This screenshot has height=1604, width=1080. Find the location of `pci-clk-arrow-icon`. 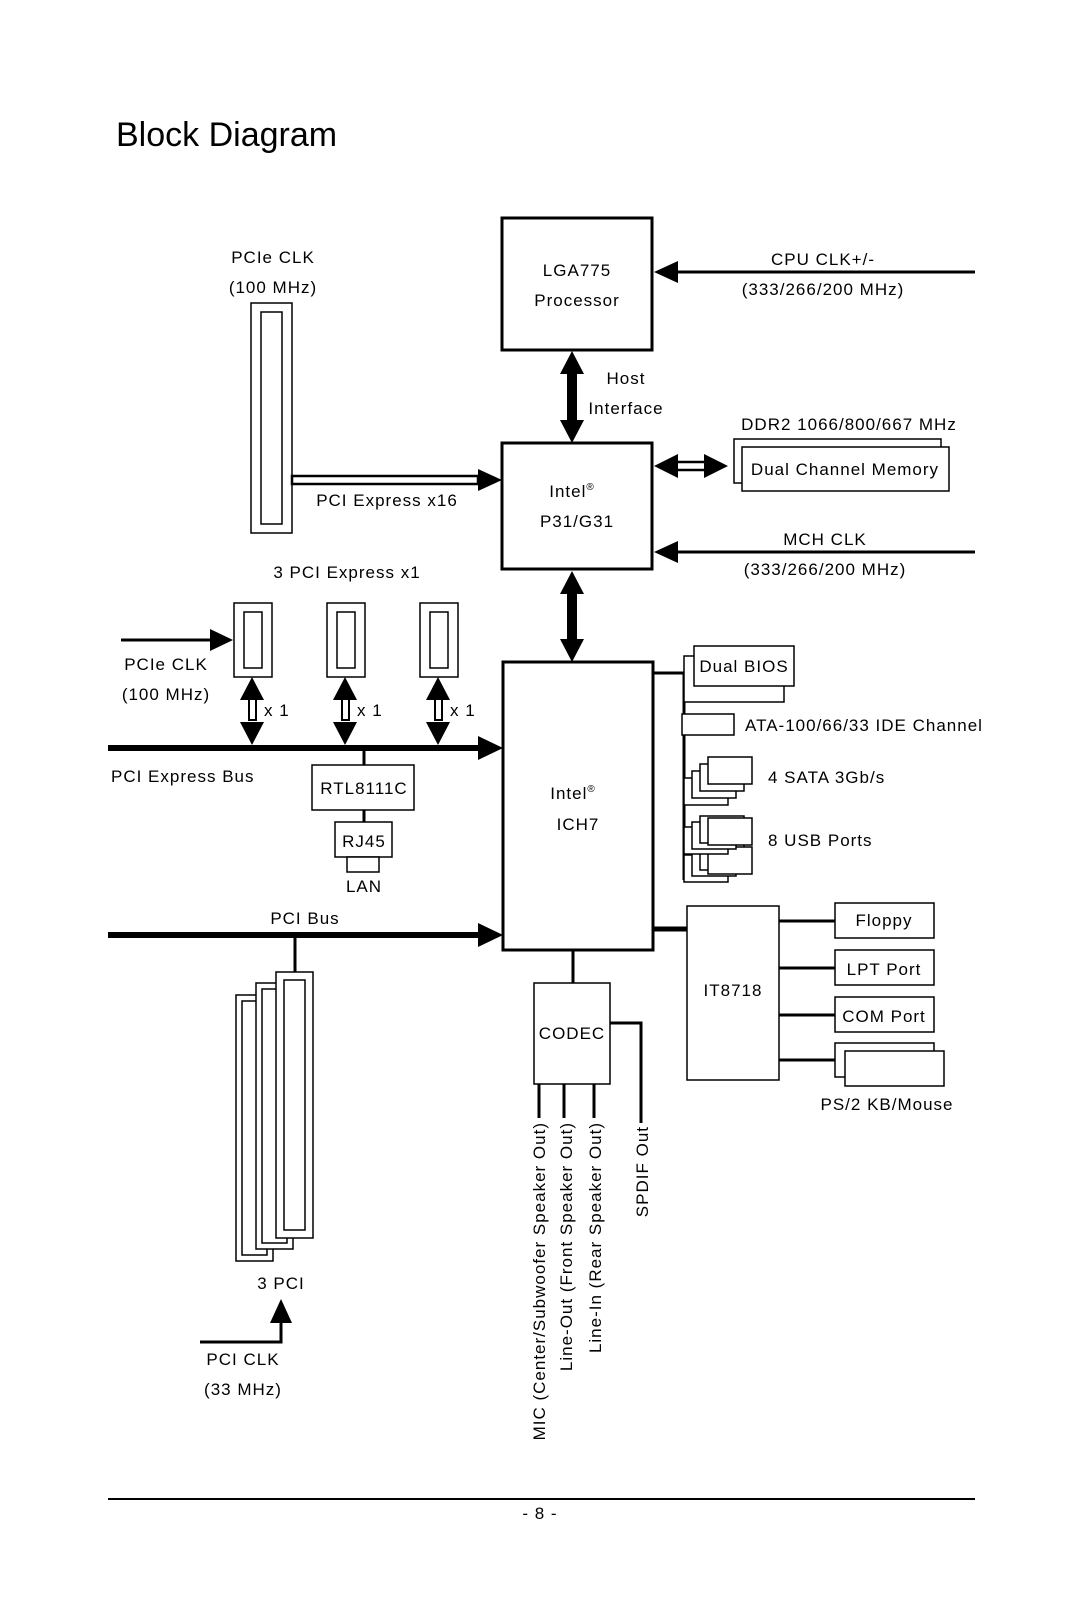

pci-clk-arrow-icon is located at coordinates (281, 1311).